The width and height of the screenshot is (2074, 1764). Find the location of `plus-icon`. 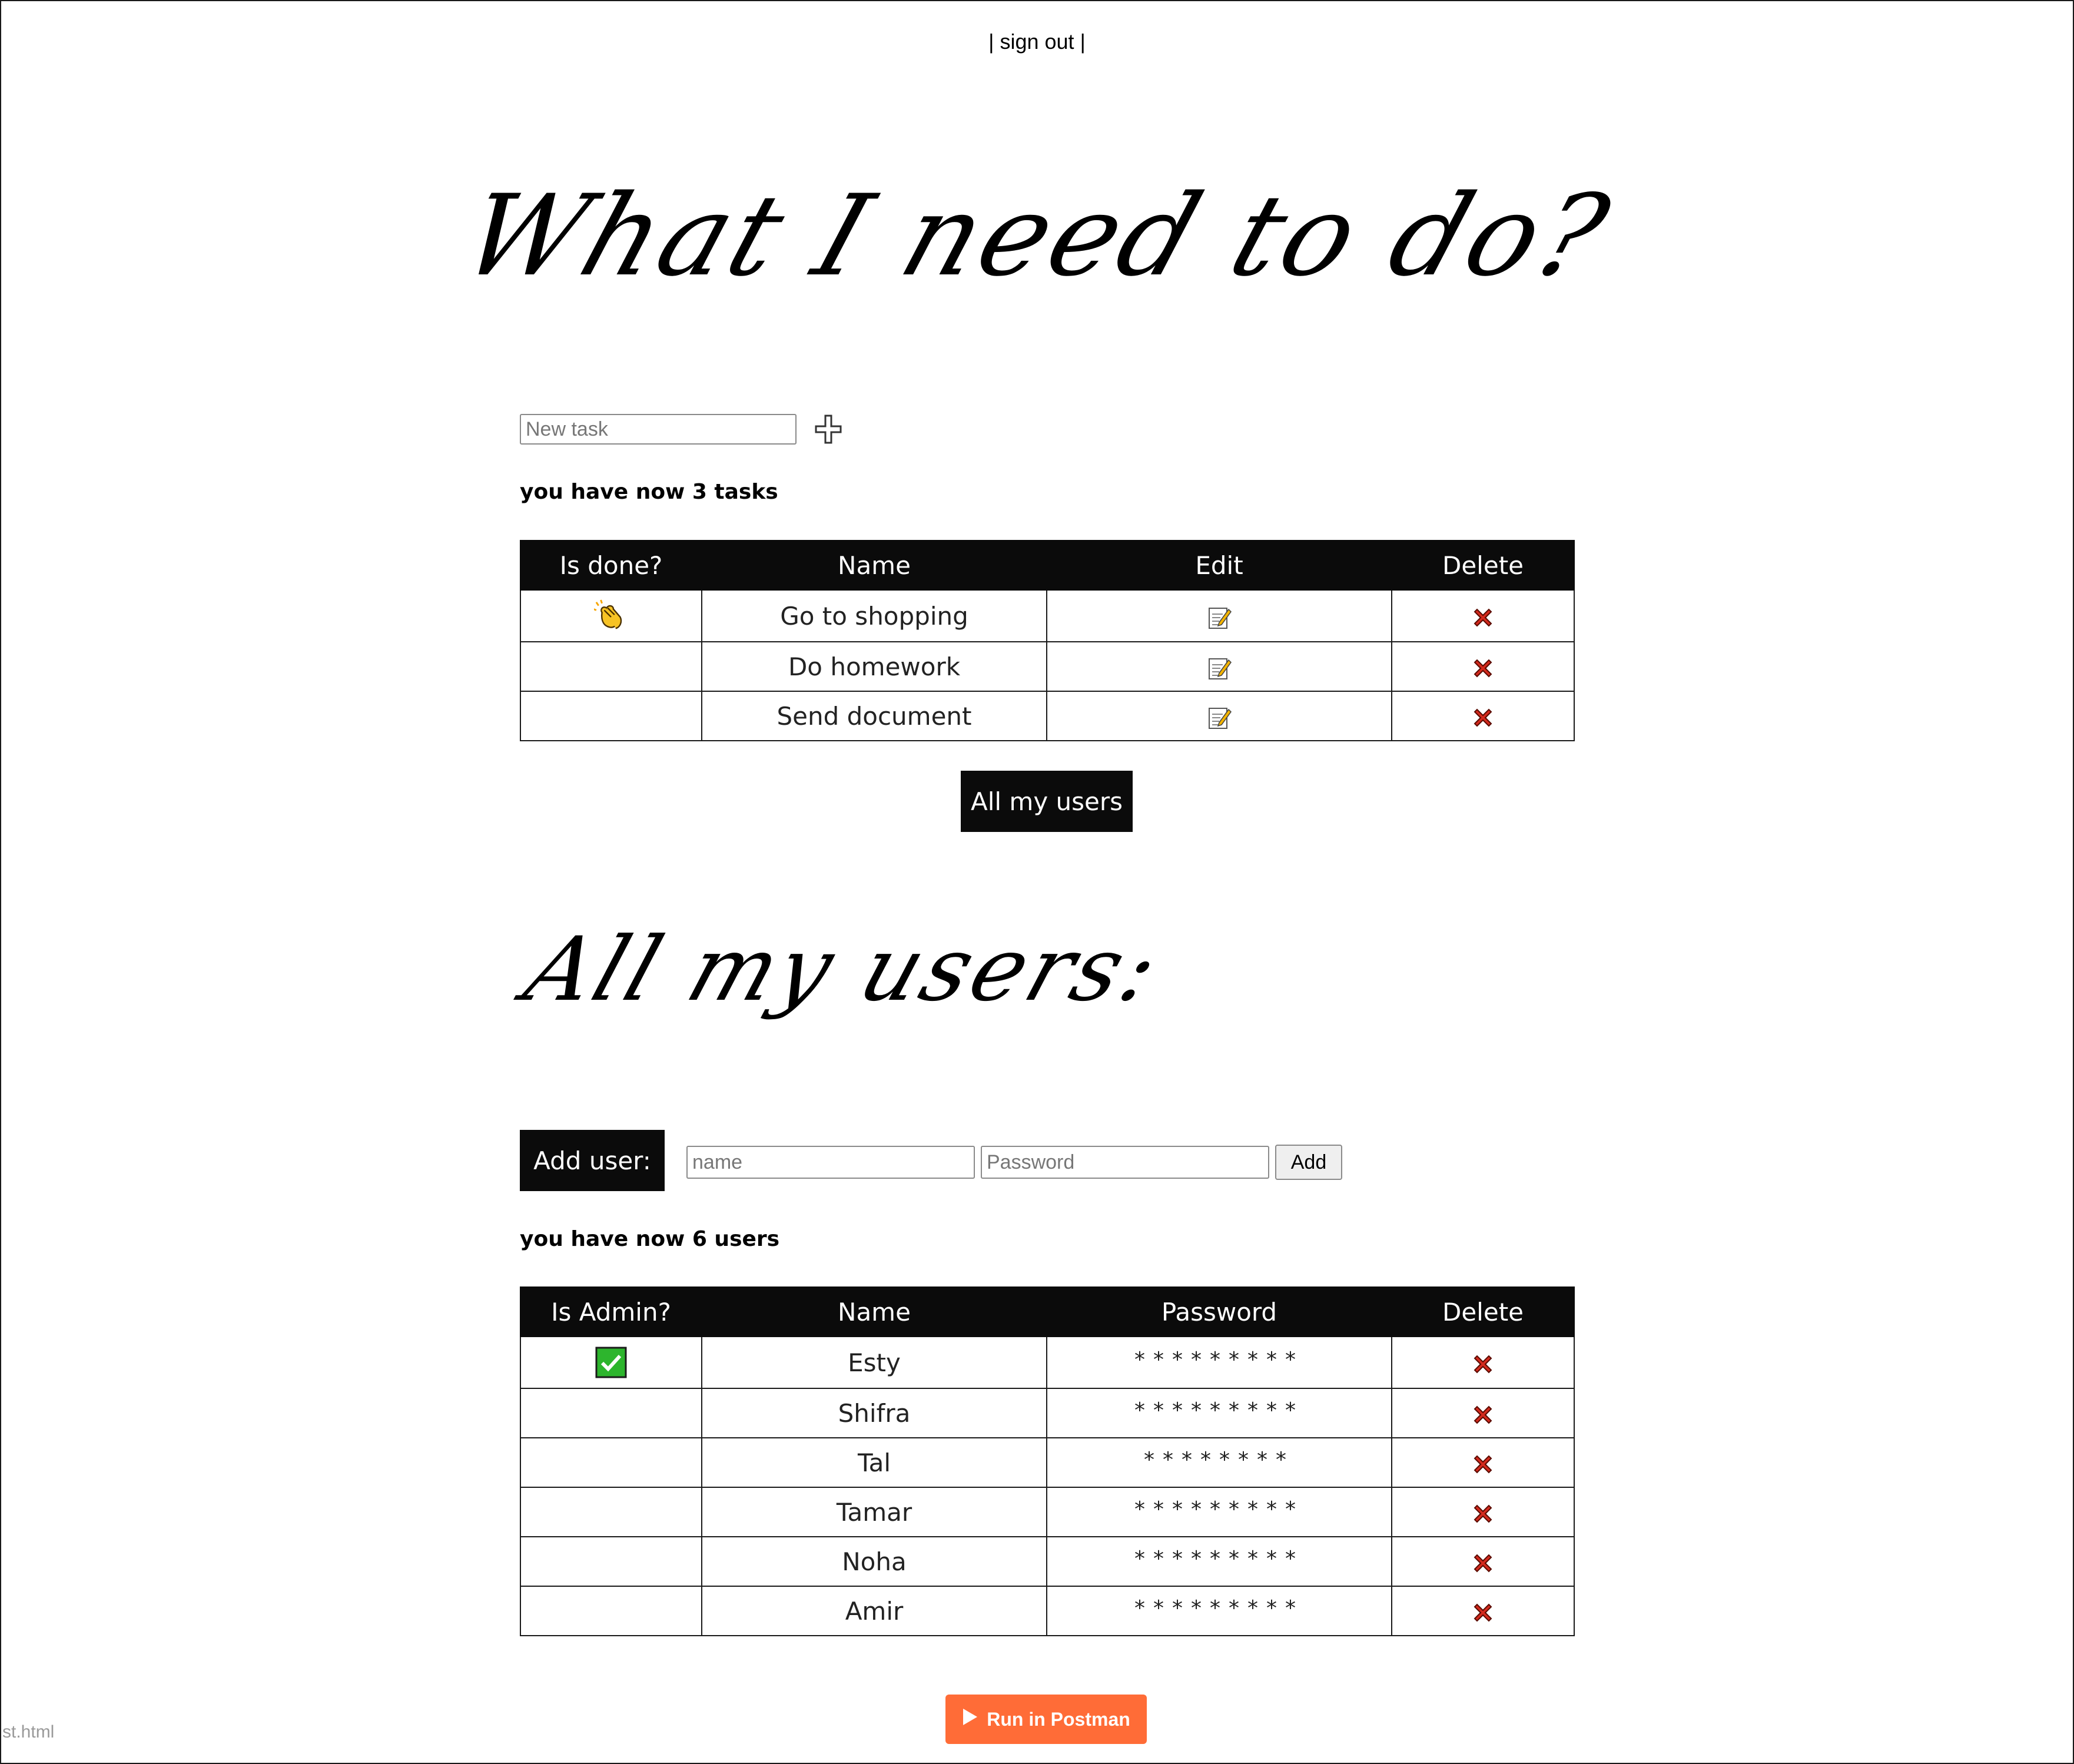

plus-icon is located at coordinates (828, 429).